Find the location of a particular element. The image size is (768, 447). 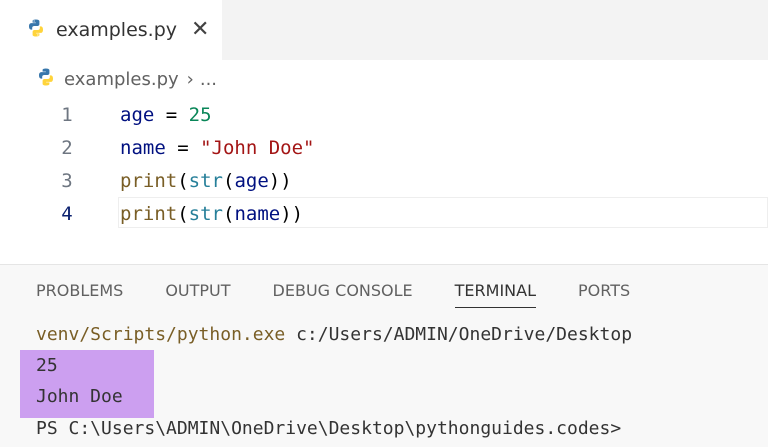

tab-terminal: TERMINAL is located at coordinates (495, 294).